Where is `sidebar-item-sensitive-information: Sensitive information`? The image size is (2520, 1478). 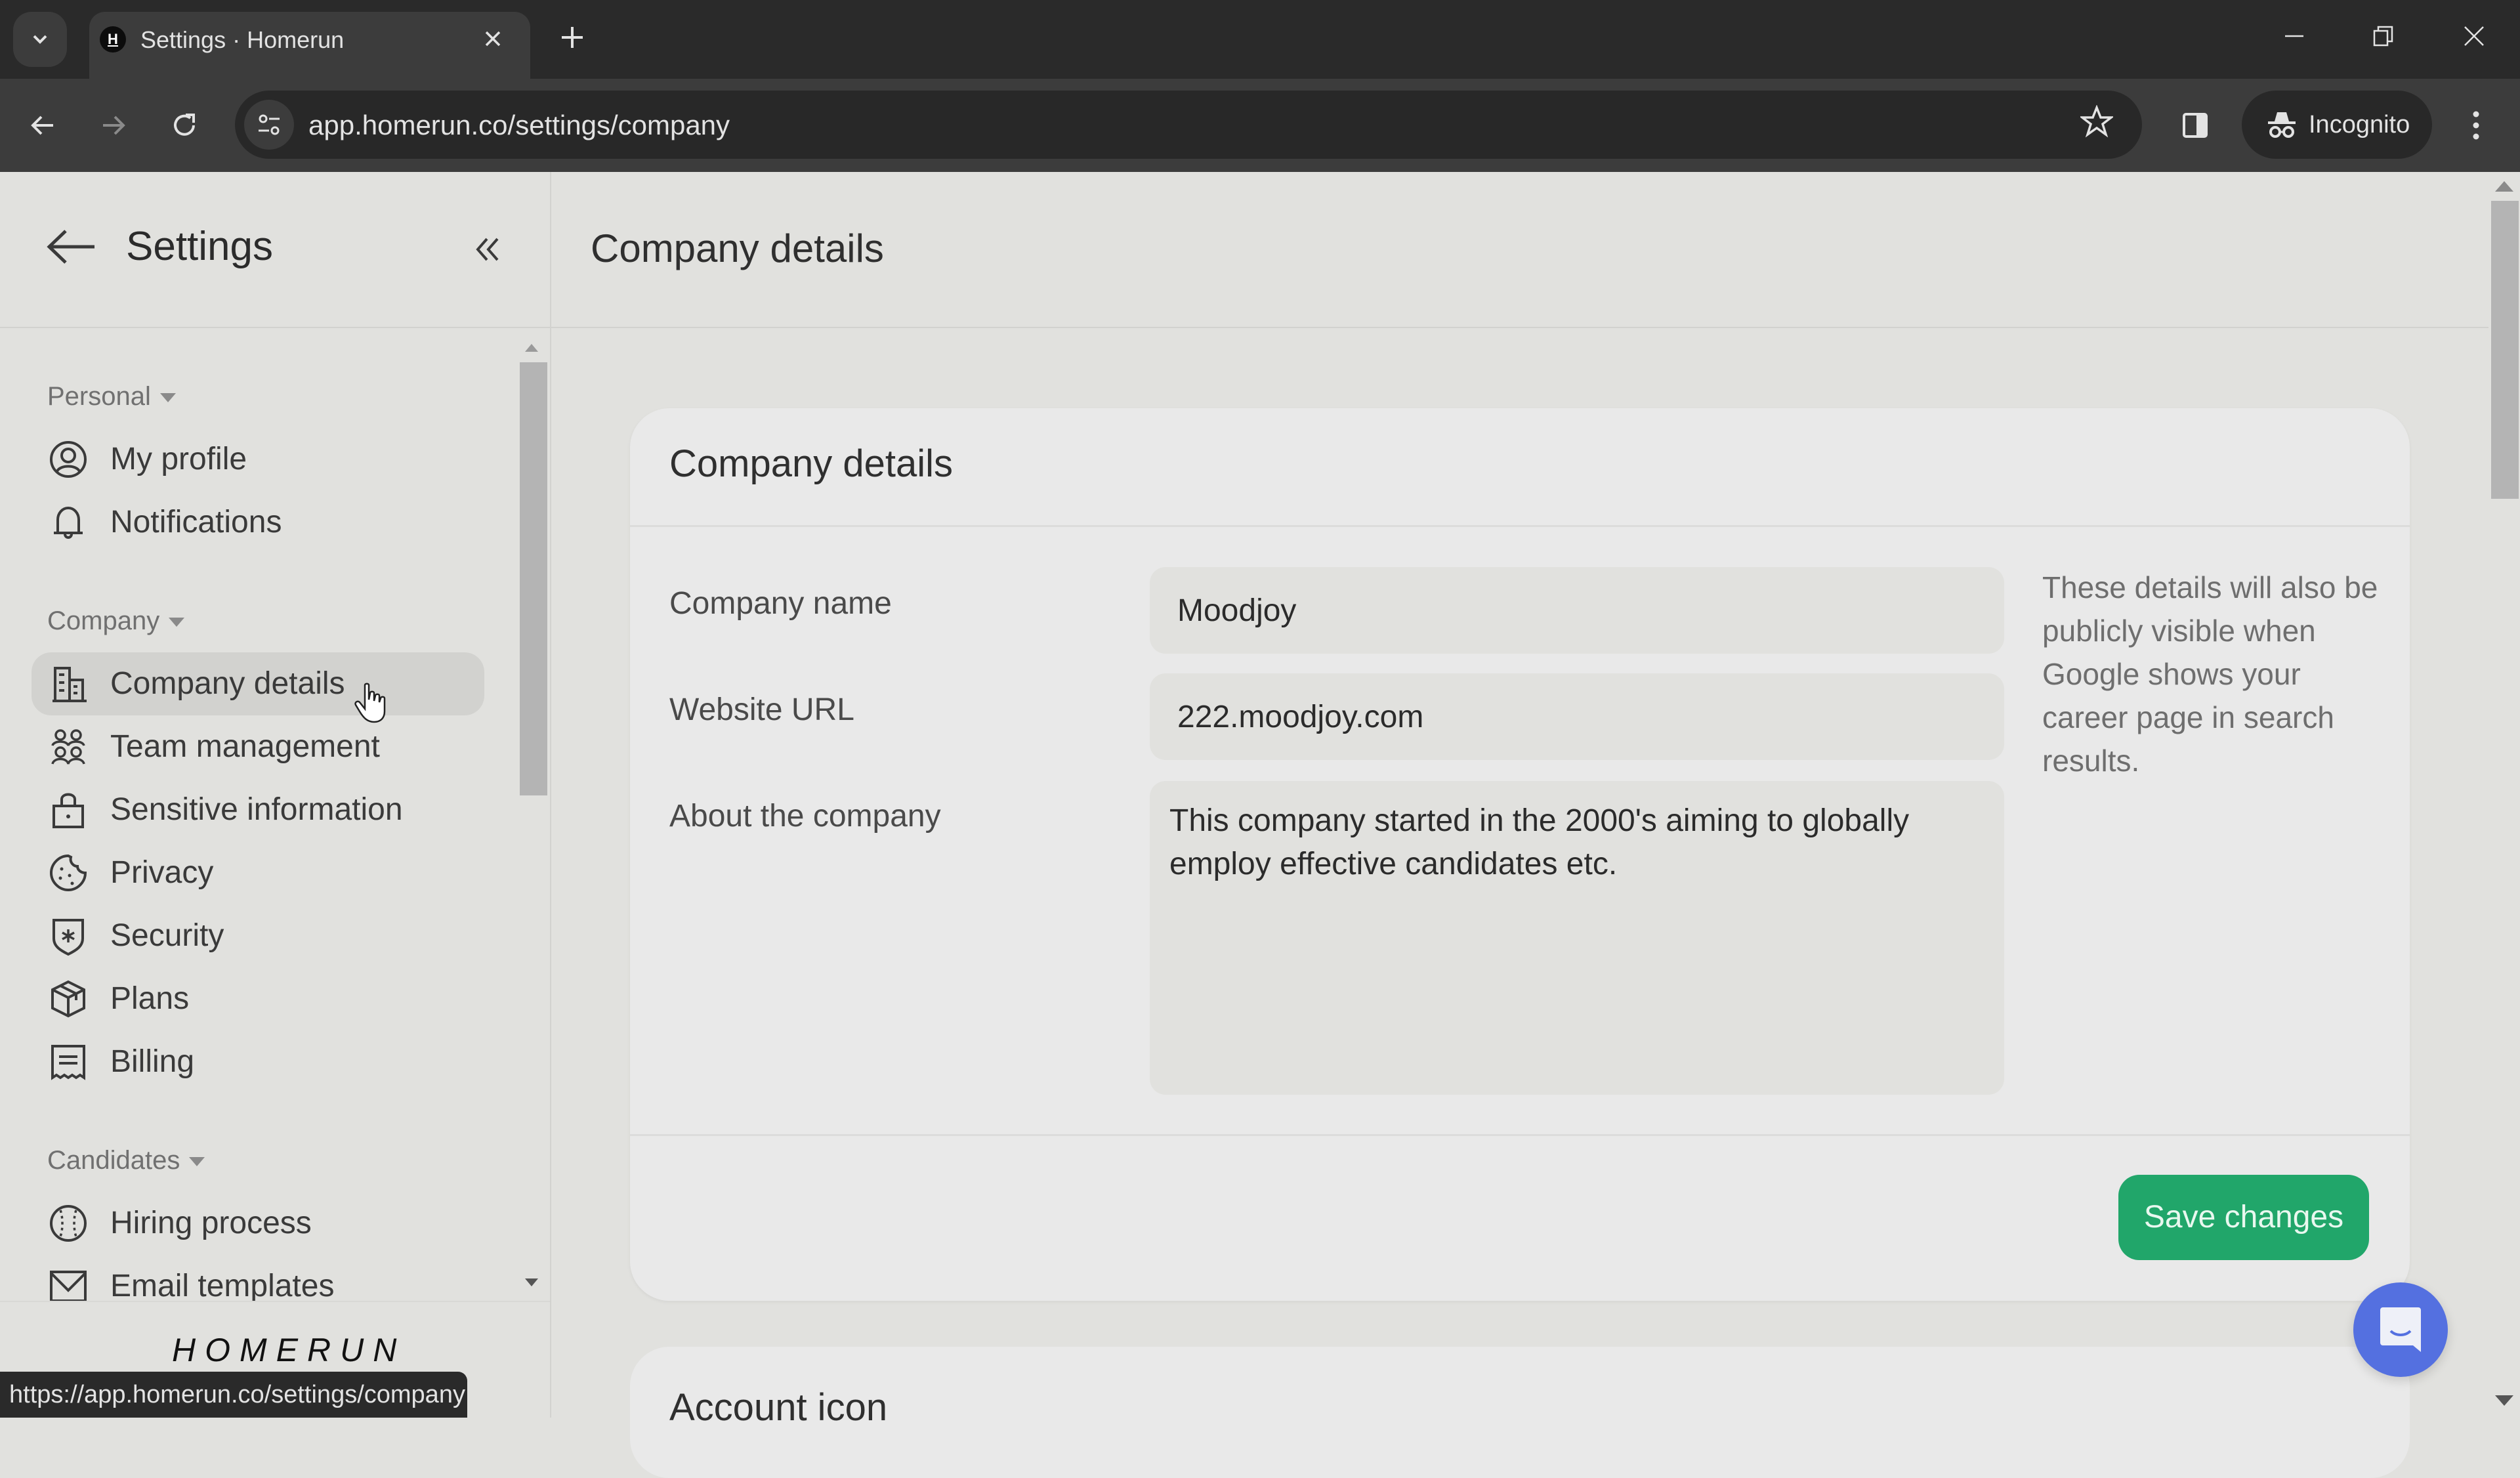 sidebar-item-sensitive-information: Sensitive information is located at coordinates (258, 809).